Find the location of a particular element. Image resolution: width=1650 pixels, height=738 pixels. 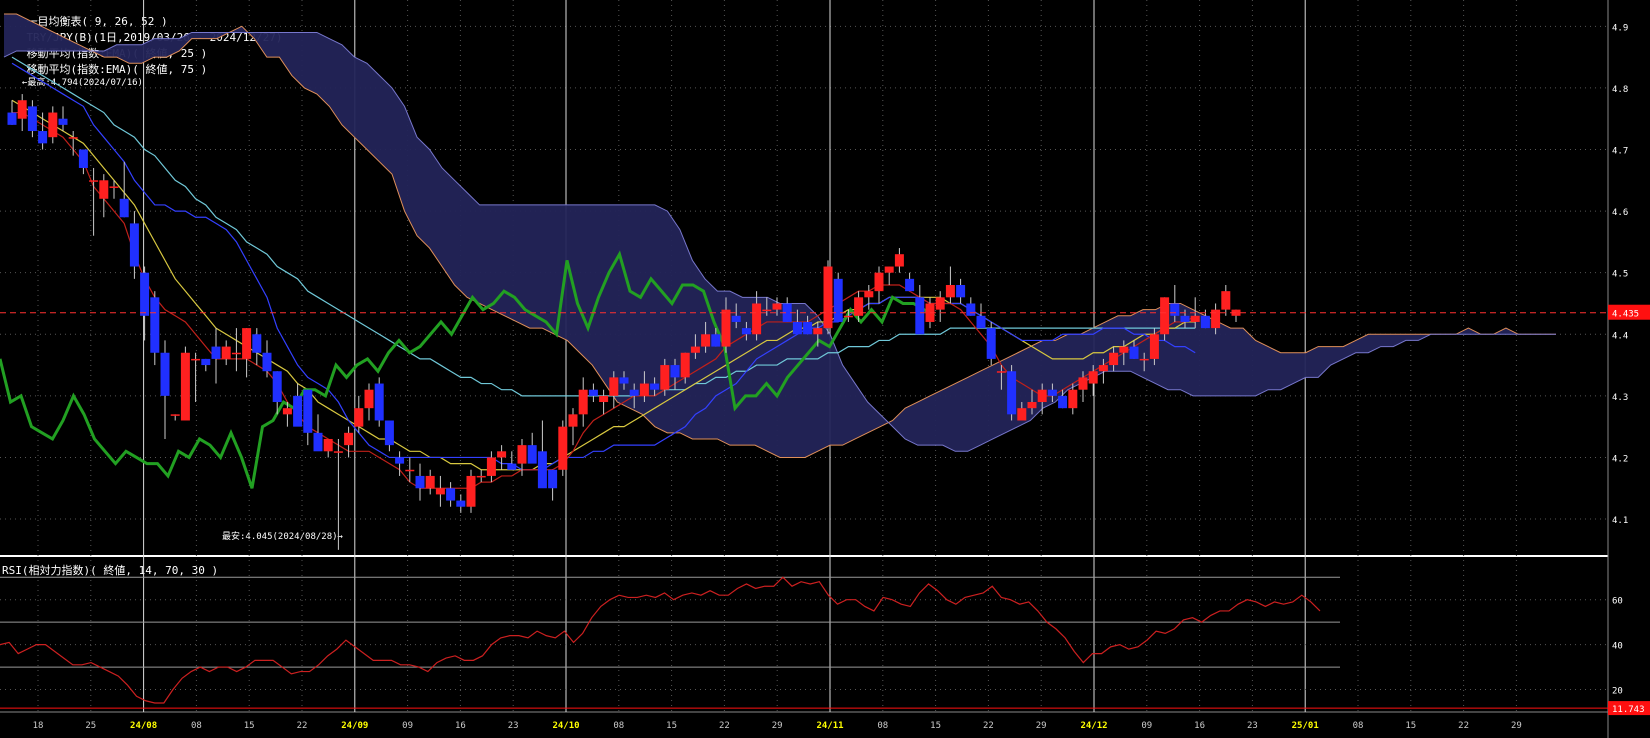

x-tick-label: 25/01 is located at coordinates (1305, 726).